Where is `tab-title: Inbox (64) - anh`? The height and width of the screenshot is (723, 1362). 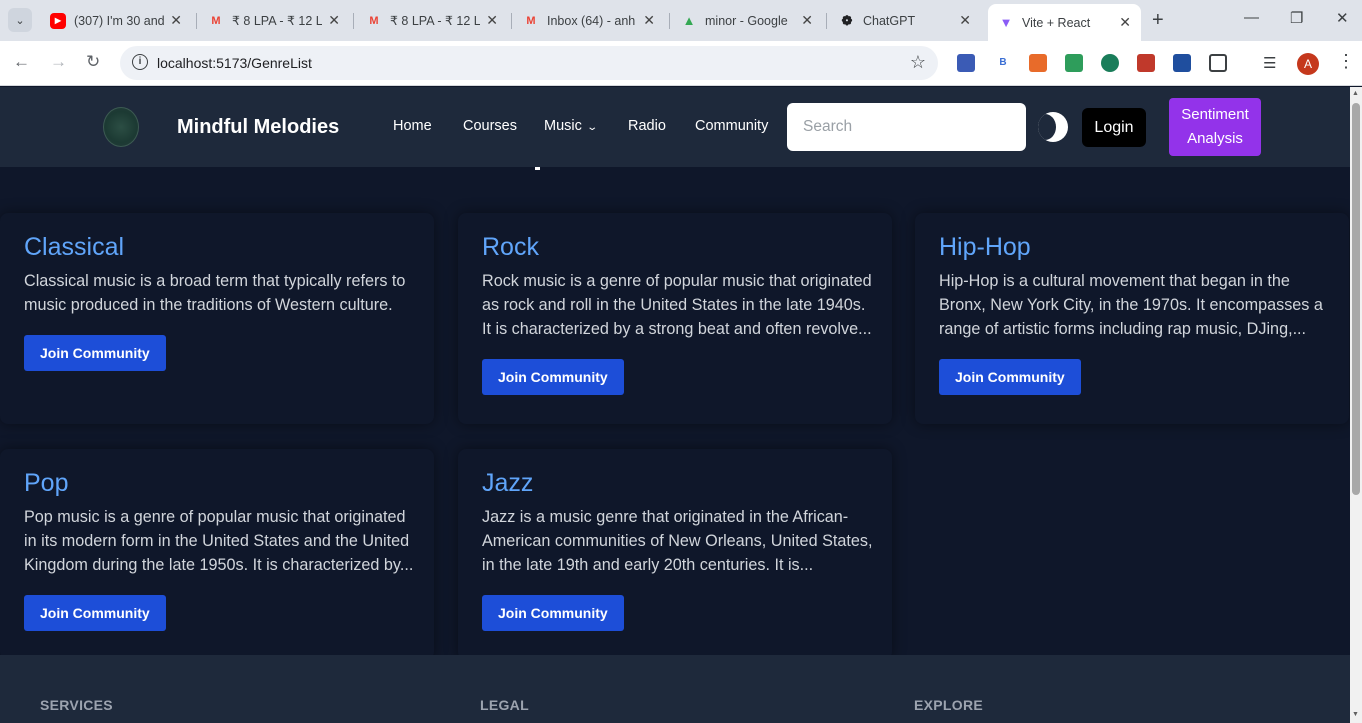
tab-title: Inbox (64) - anh is located at coordinates (591, 20).